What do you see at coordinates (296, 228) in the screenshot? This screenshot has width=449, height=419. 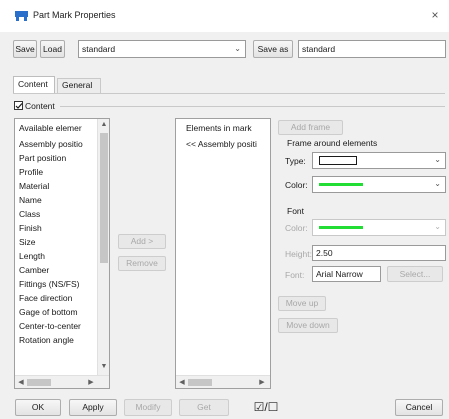 I see `font-color-label: Color:` at bounding box center [296, 228].